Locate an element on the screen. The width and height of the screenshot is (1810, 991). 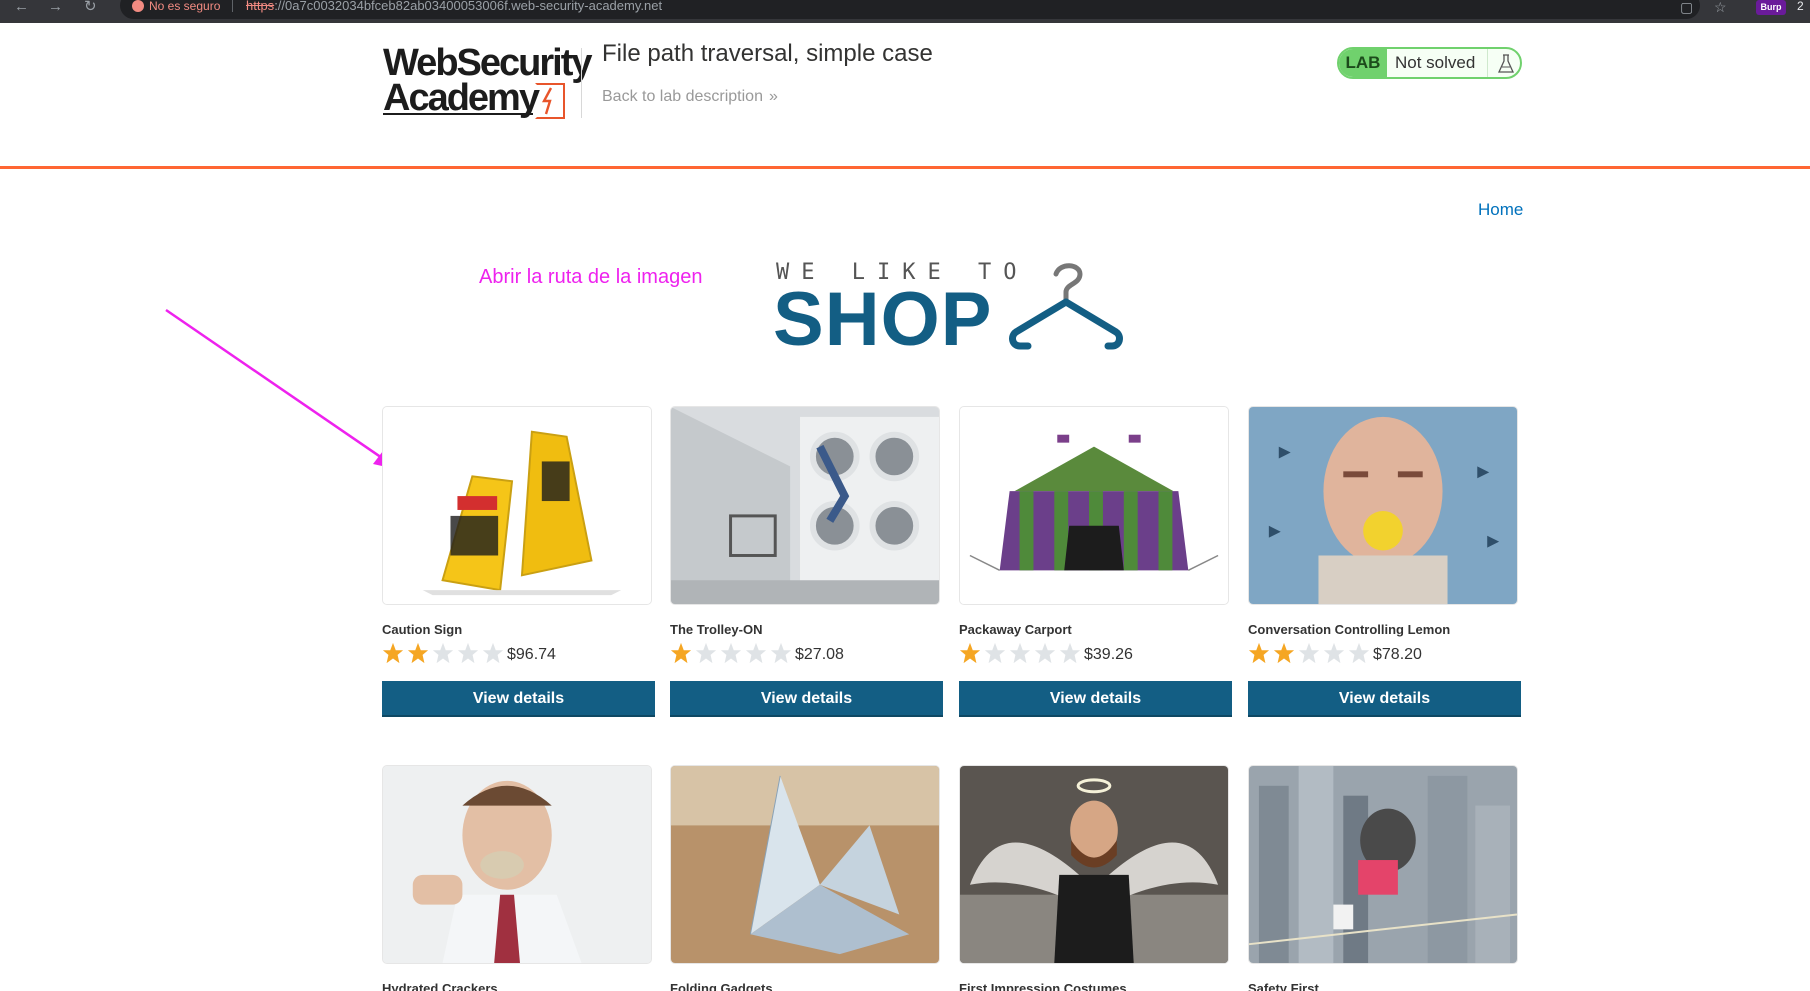
caution-sign-image is located at coordinates (517, 505).